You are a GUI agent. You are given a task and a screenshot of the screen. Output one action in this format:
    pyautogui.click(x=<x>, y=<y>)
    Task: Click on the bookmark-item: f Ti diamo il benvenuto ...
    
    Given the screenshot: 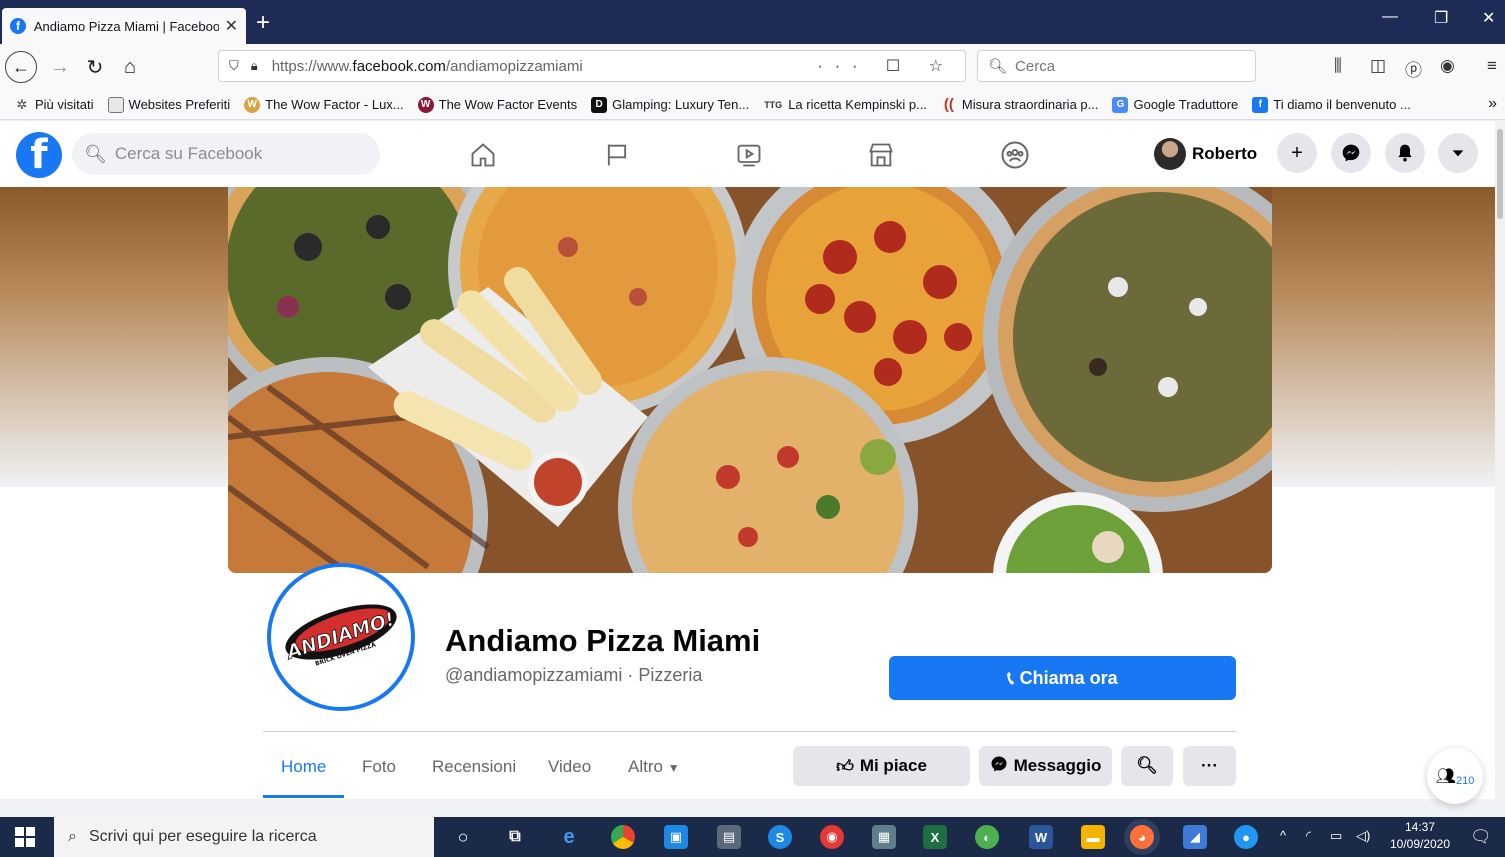 What is the action you would take?
    pyautogui.click(x=1331, y=104)
    